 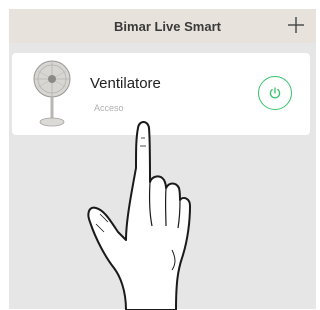 I want to click on plus-icon, so click(x=296, y=25).